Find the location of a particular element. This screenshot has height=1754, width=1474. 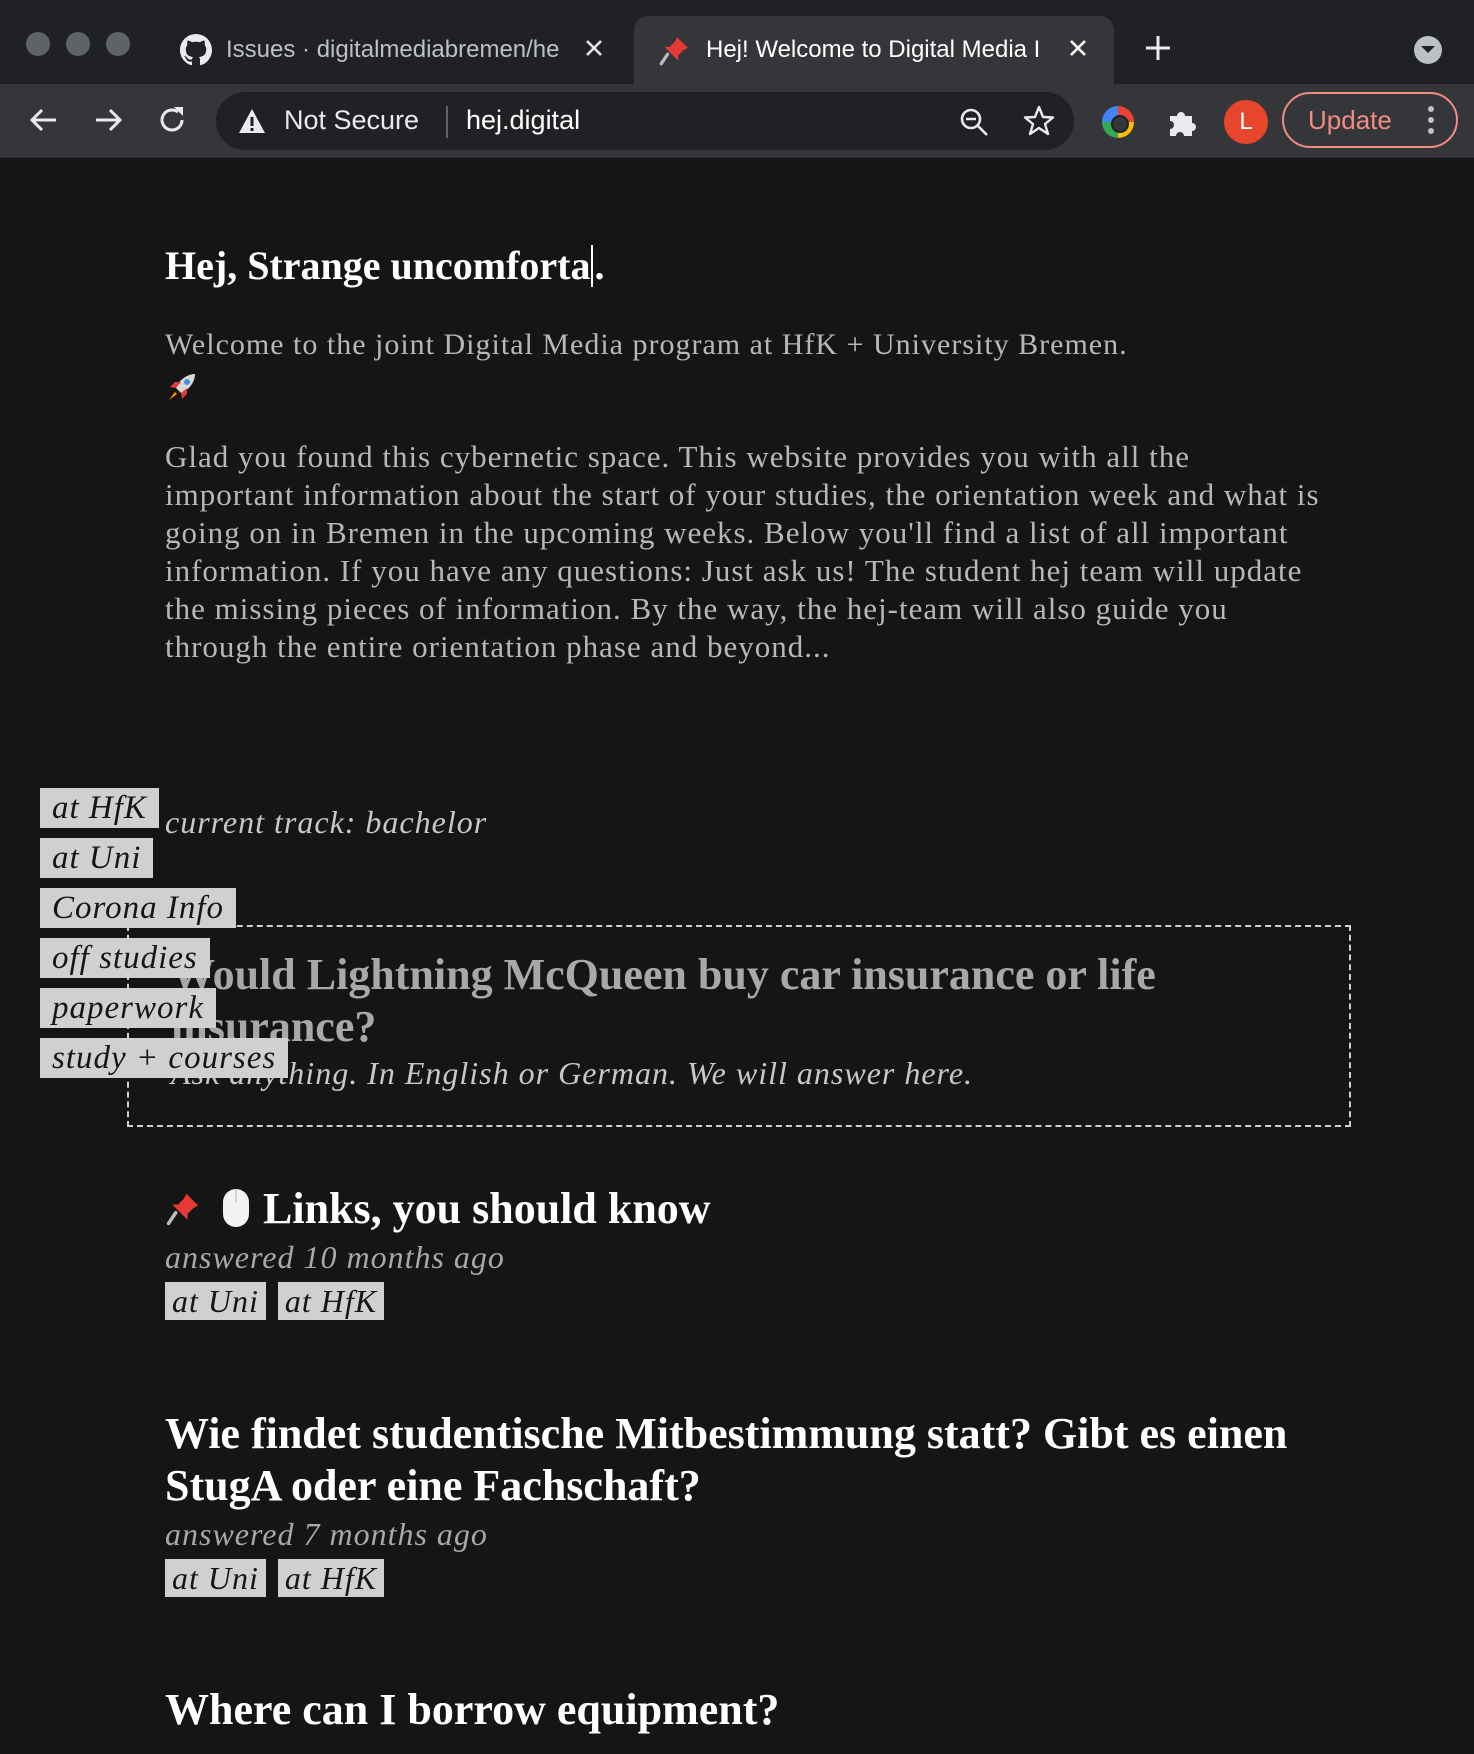

security-label: Not Secure is located at coordinates (351, 120).